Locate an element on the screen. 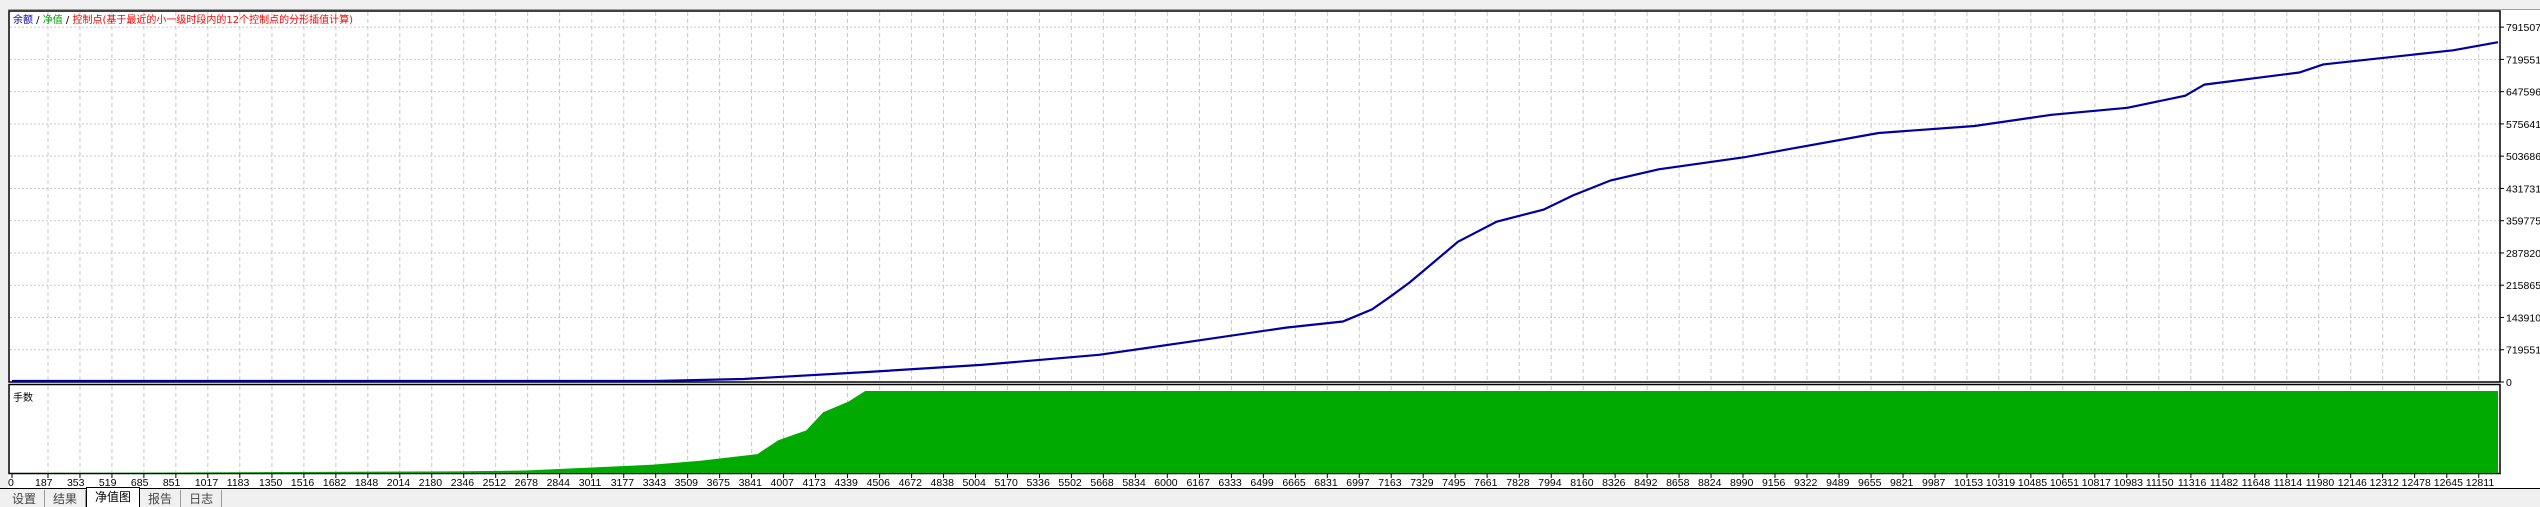 The image size is (2540, 507). legend-balance: 余额 is located at coordinates (23, 20).